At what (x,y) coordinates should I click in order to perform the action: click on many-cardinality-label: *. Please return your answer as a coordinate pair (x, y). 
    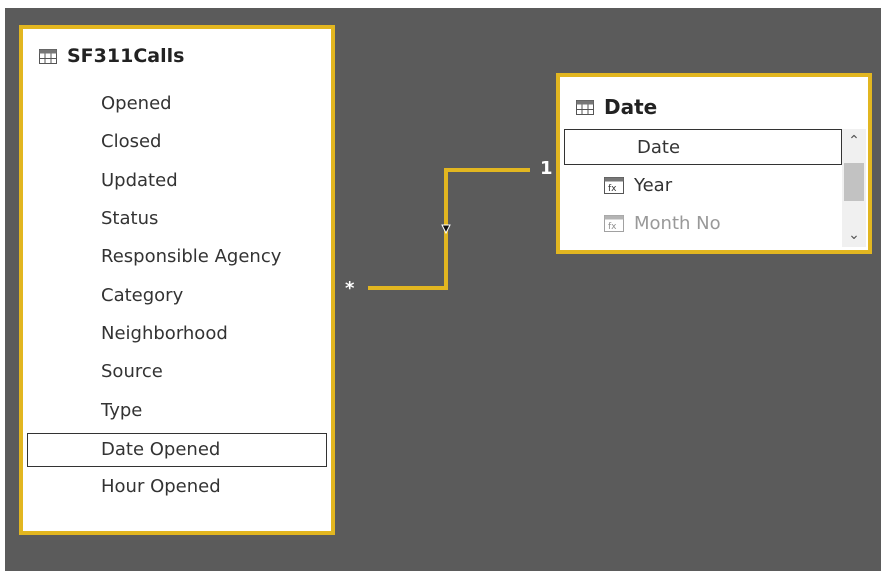
    Looking at the image, I should click on (350, 288).